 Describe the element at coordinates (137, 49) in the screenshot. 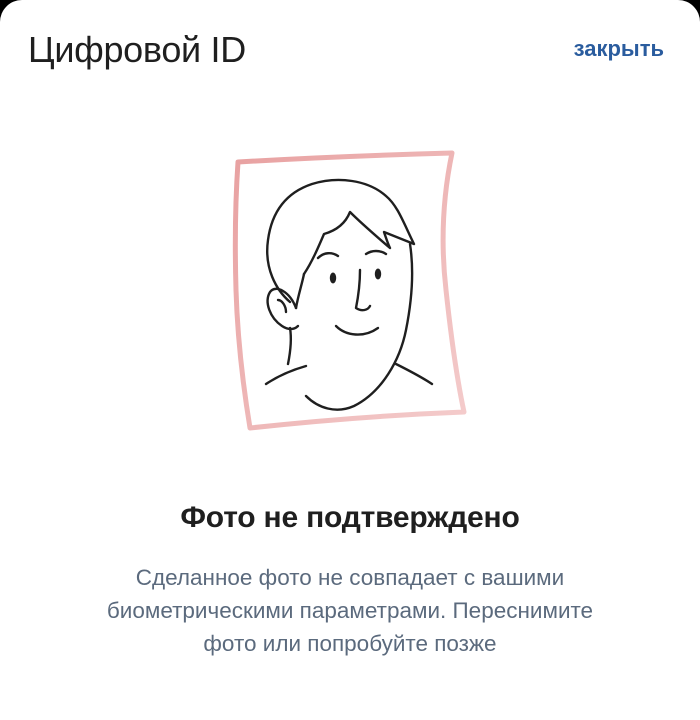

I see `page-title: Цифровой ID` at that location.